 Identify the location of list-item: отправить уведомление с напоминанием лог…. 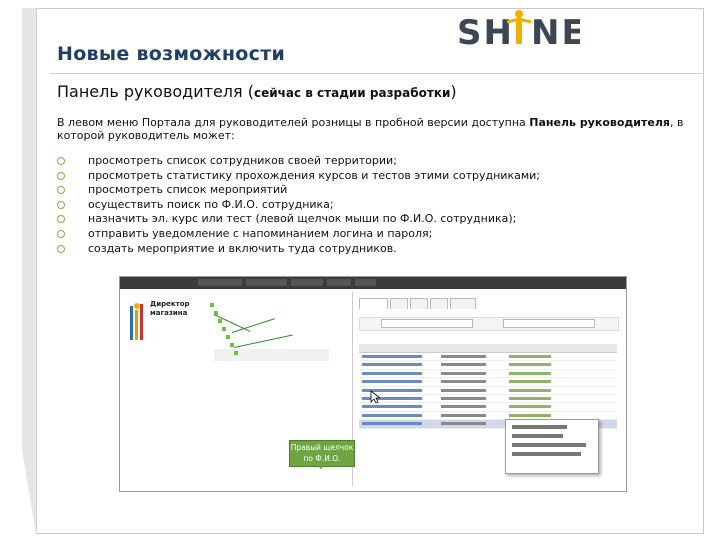
(298, 234).